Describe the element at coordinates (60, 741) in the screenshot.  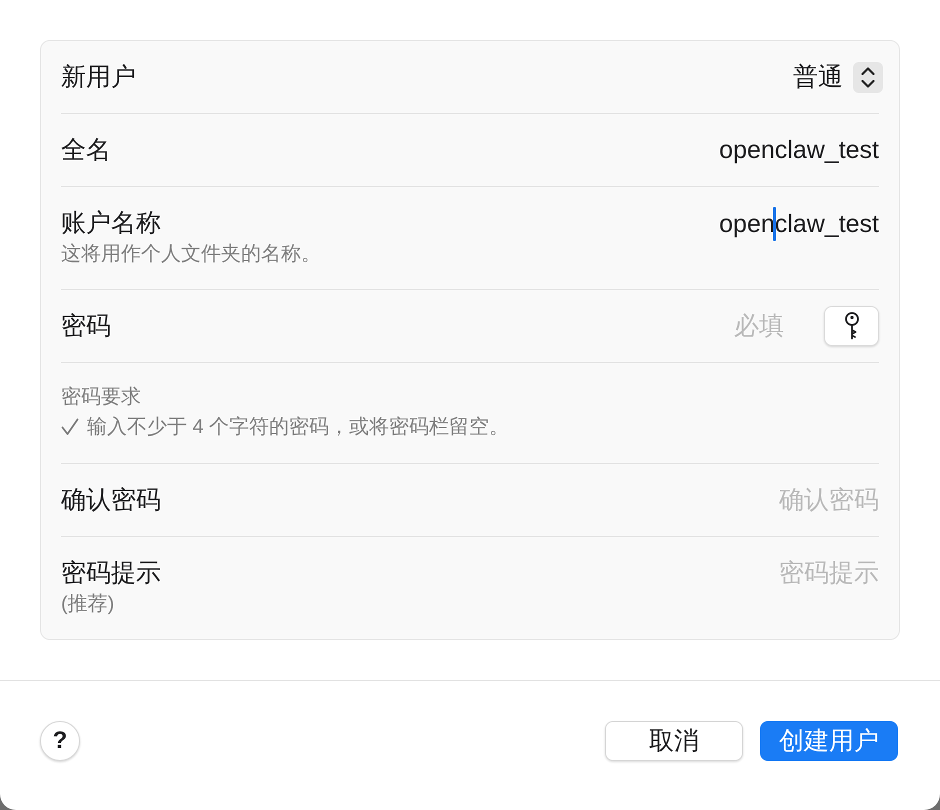
I see `help-button: ?` at that location.